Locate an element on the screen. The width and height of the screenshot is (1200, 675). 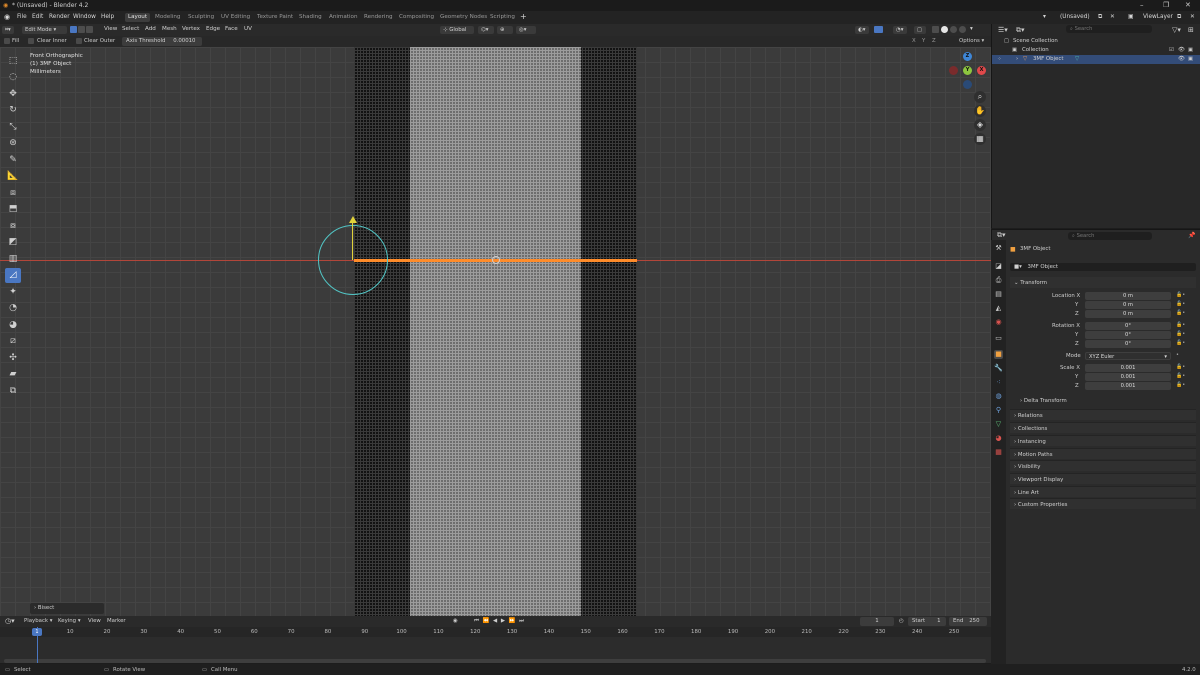
playhead-frame-badge: 1 is located at coordinates (37, 632).